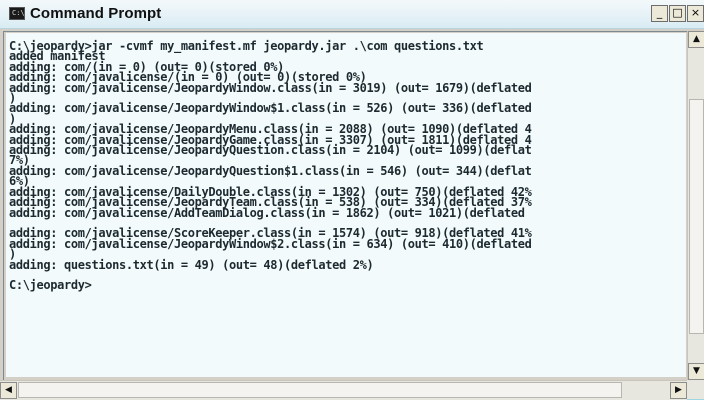 This screenshot has width=704, height=400. What do you see at coordinates (96, 13) in the screenshot?
I see `window-title: Command Prompt` at bounding box center [96, 13].